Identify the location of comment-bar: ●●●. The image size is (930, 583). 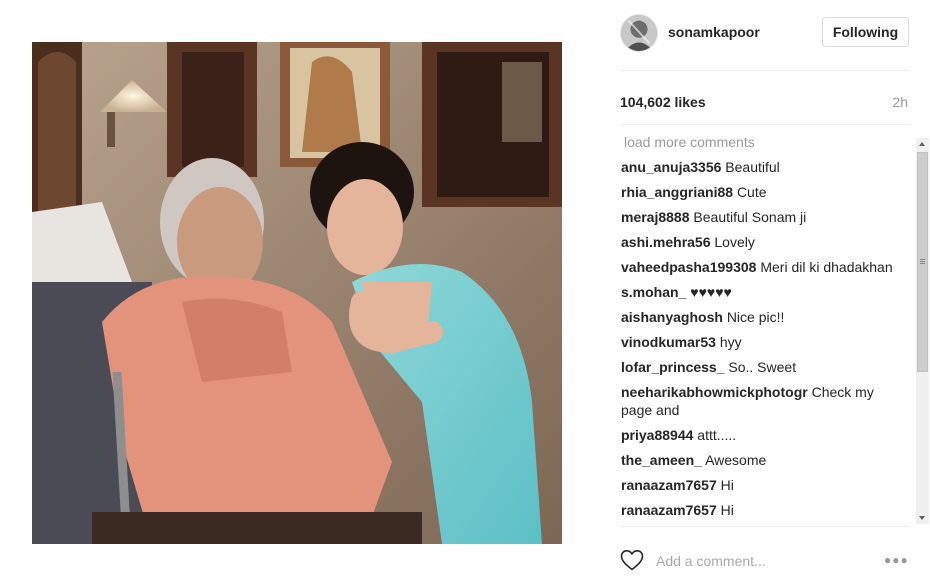
(765, 560).